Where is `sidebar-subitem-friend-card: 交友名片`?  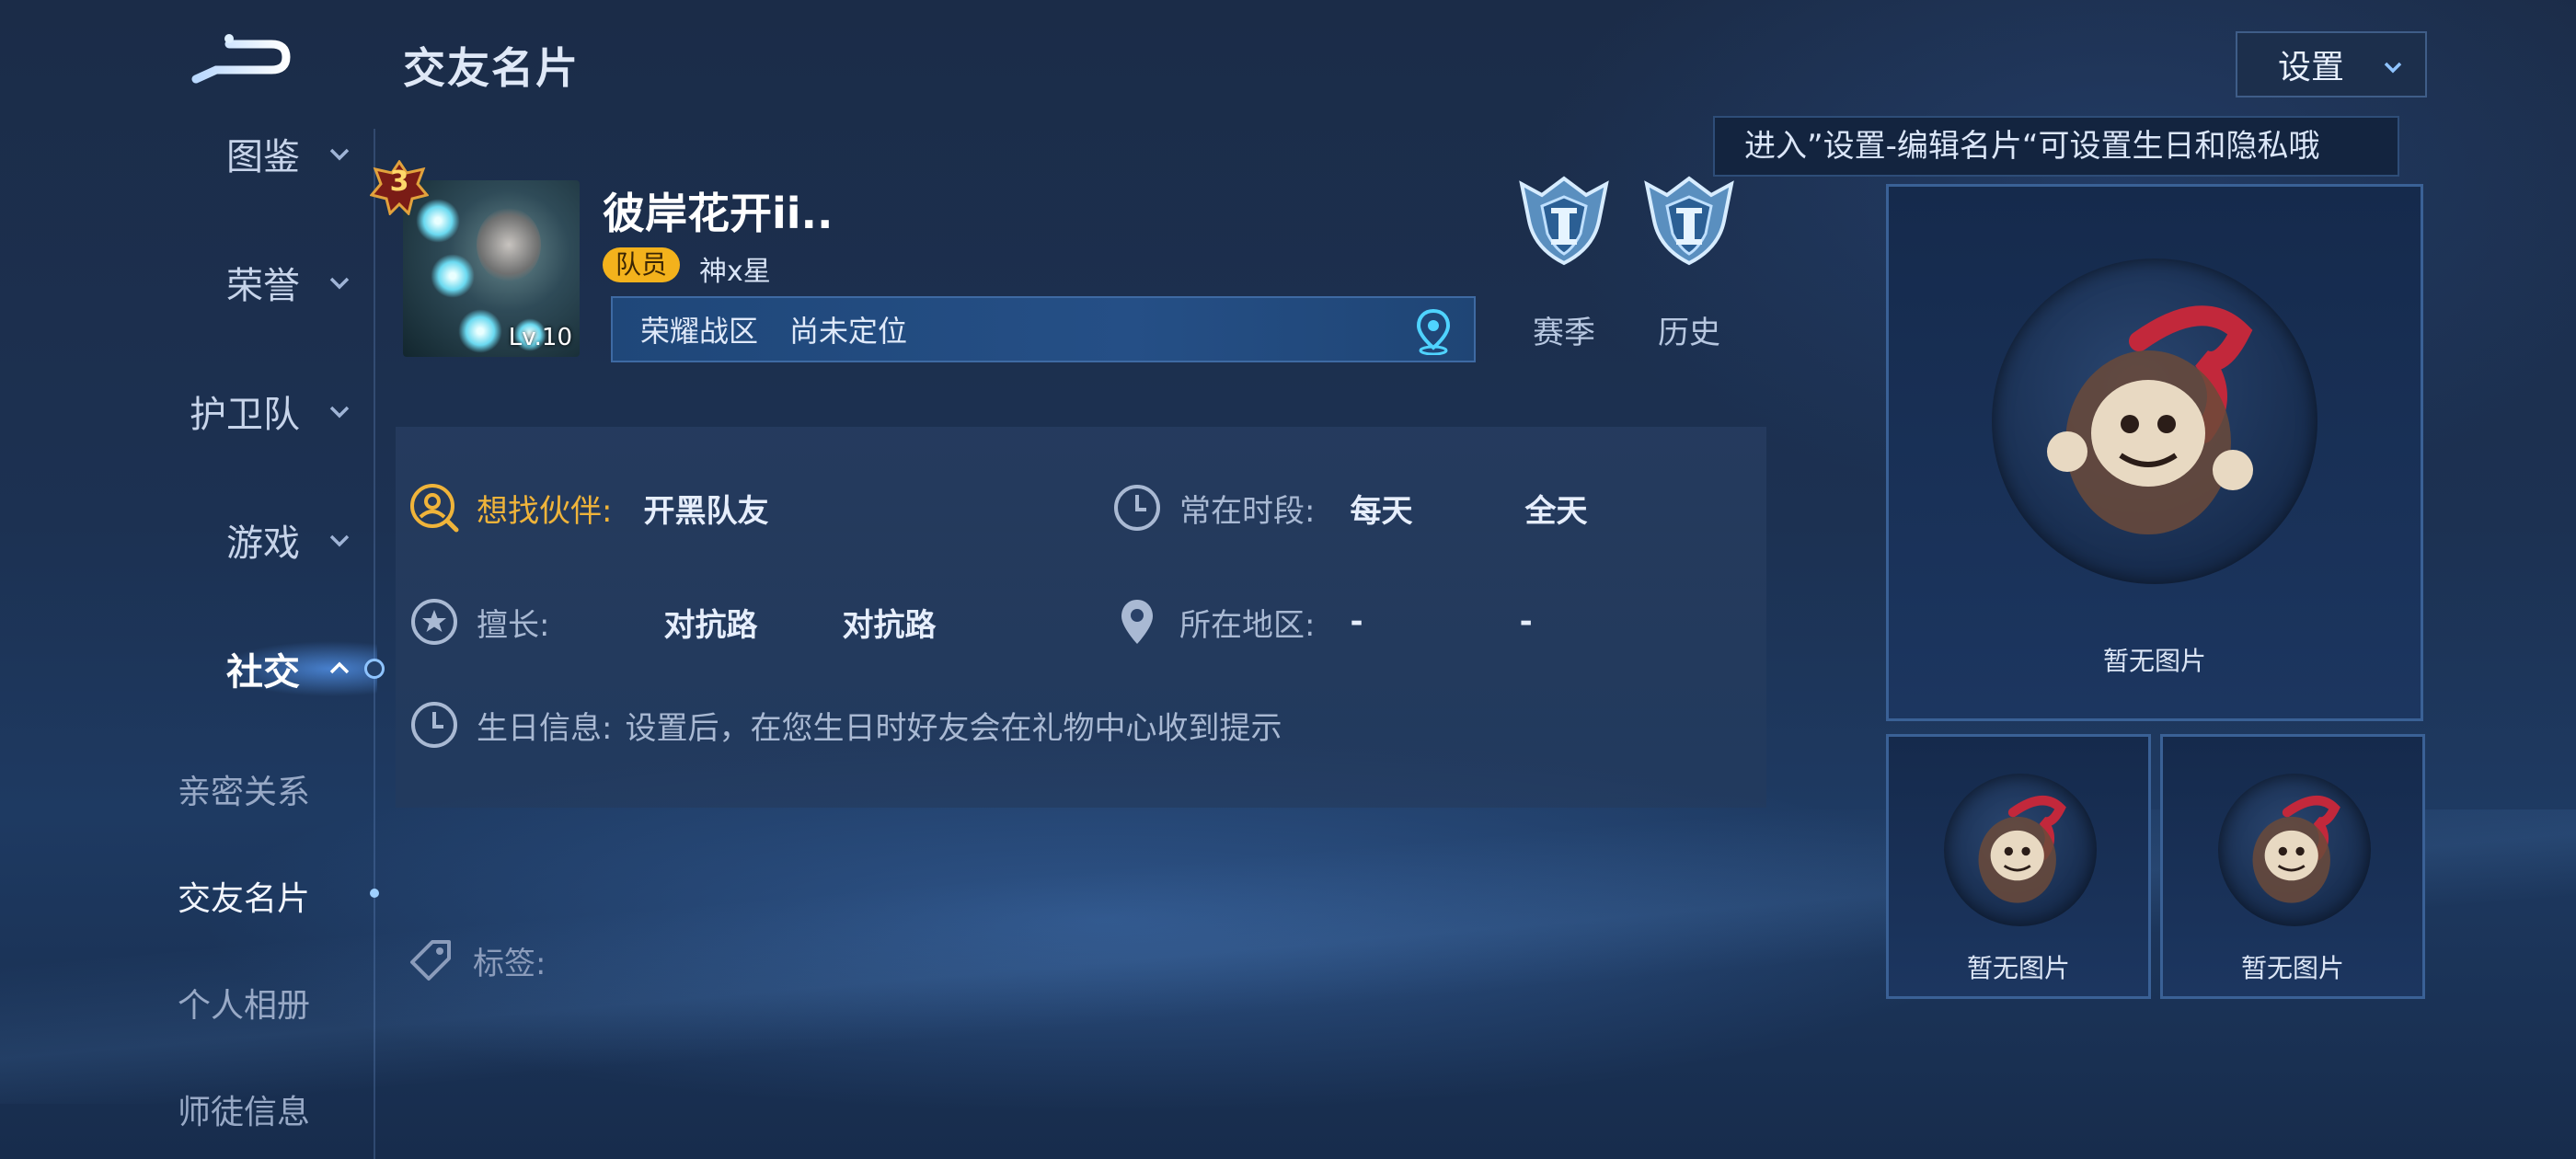
sidebar-subitem-friend-card: 交友名片 is located at coordinates (244, 896).